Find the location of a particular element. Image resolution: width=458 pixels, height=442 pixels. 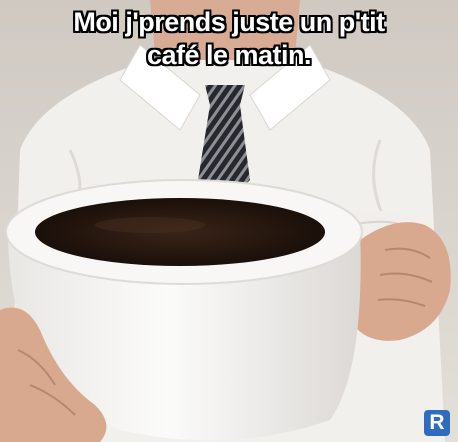

coffee-surface is located at coordinates (180, 232).